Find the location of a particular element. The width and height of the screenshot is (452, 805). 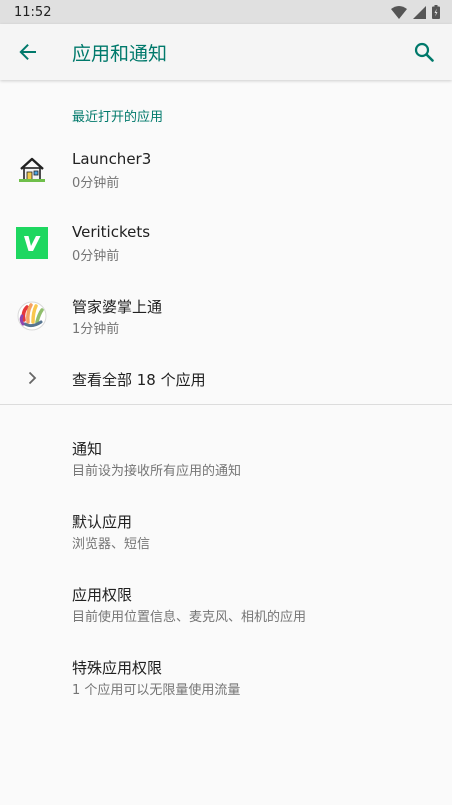

setting-title: 通知 is located at coordinates (87, 449).